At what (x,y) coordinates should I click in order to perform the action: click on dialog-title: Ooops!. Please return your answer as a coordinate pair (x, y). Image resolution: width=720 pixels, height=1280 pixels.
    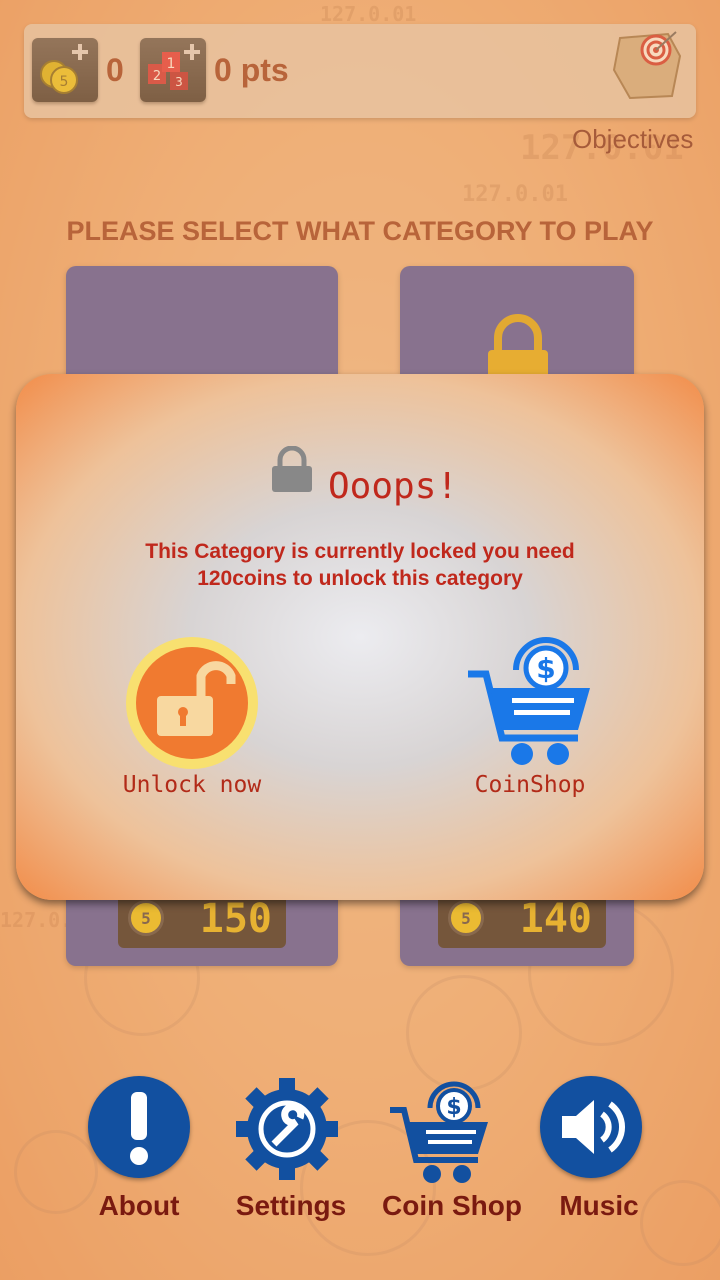
    Looking at the image, I should click on (393, 486).